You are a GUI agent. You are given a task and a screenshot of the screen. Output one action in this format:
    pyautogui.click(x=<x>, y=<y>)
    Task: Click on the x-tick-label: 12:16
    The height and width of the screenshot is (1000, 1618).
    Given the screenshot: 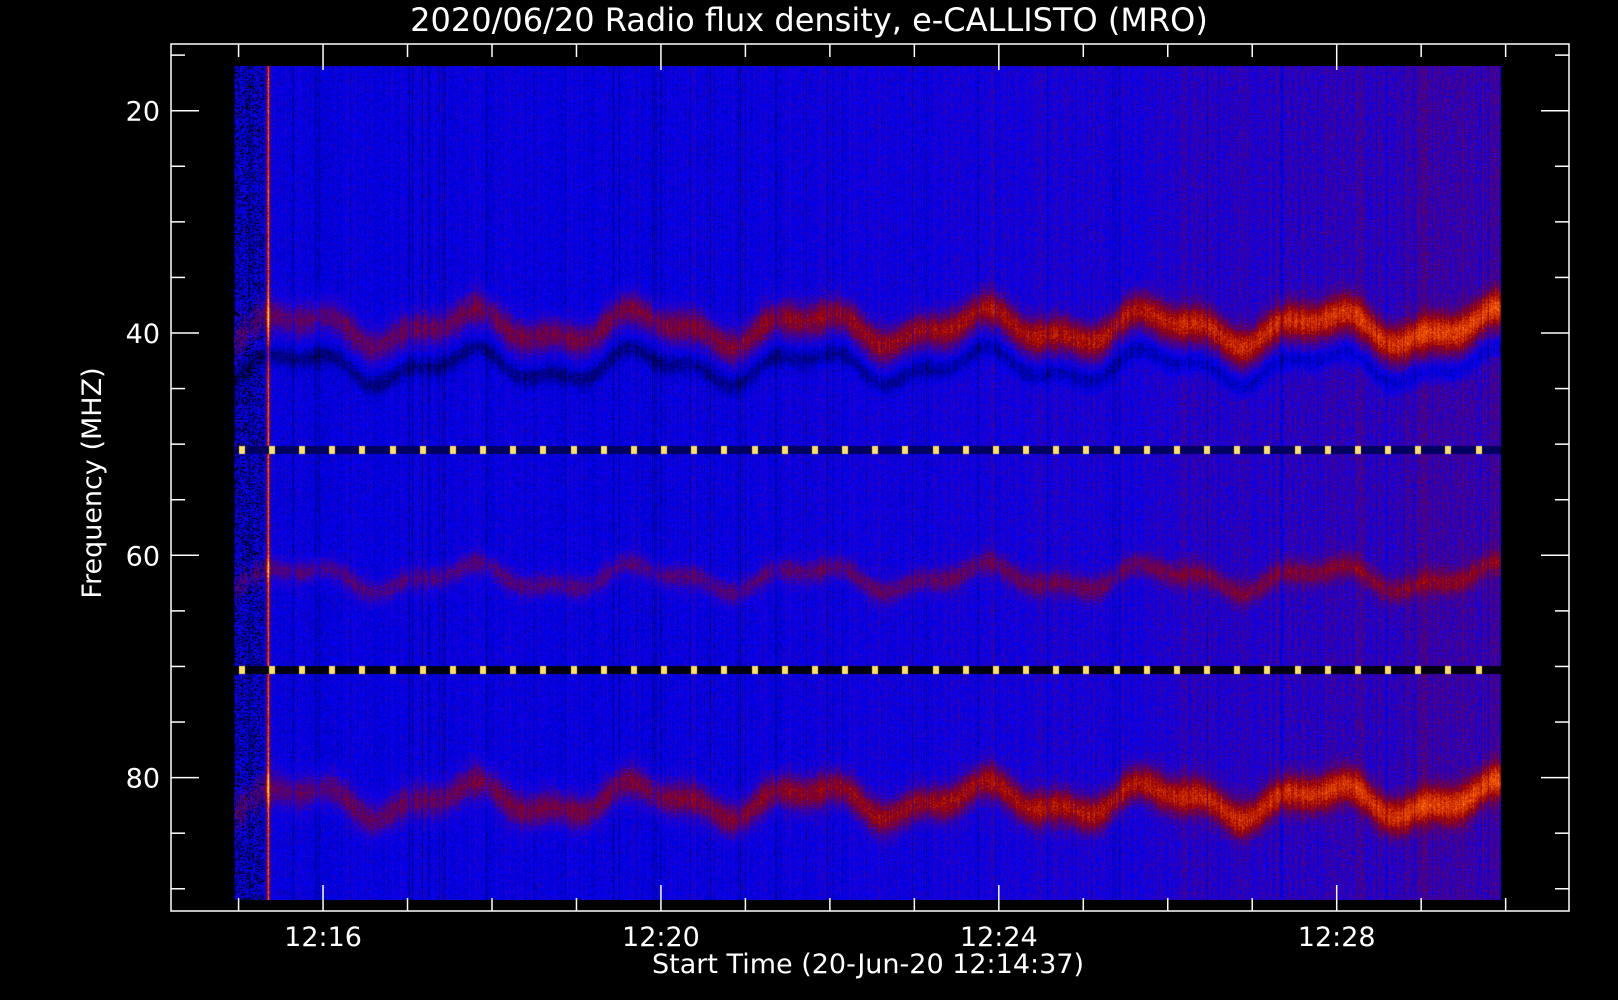 What is the action you would take?
    pyautogui.click(x=323, y=937)
    